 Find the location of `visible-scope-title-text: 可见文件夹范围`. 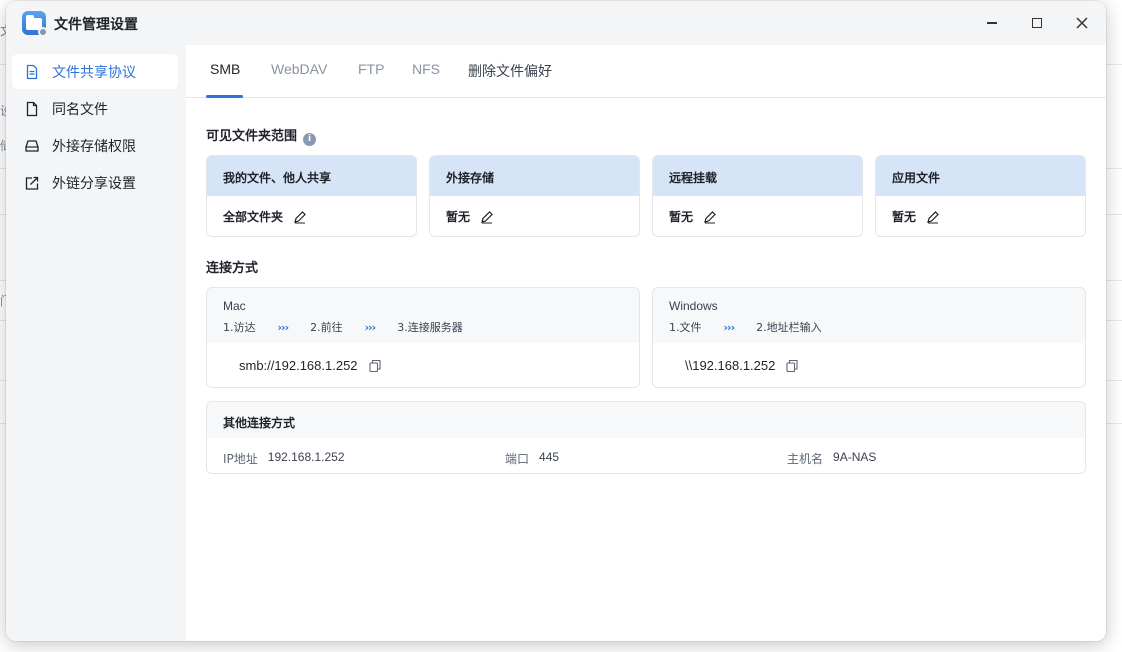

visible-scope-title-text: 可见文件夹范围 is located at coordinates (252, 136).